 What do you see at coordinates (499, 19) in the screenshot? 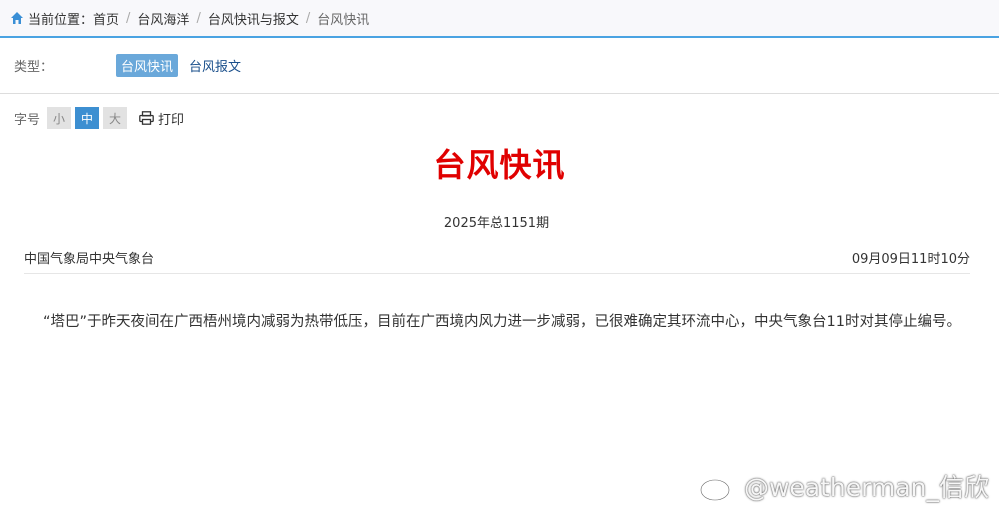
I see `breadcrumb: 当前位置： 首页 / 台风海洋 / 台风快讯与报文 / 台风快讯` at bounding box center [499, 19].